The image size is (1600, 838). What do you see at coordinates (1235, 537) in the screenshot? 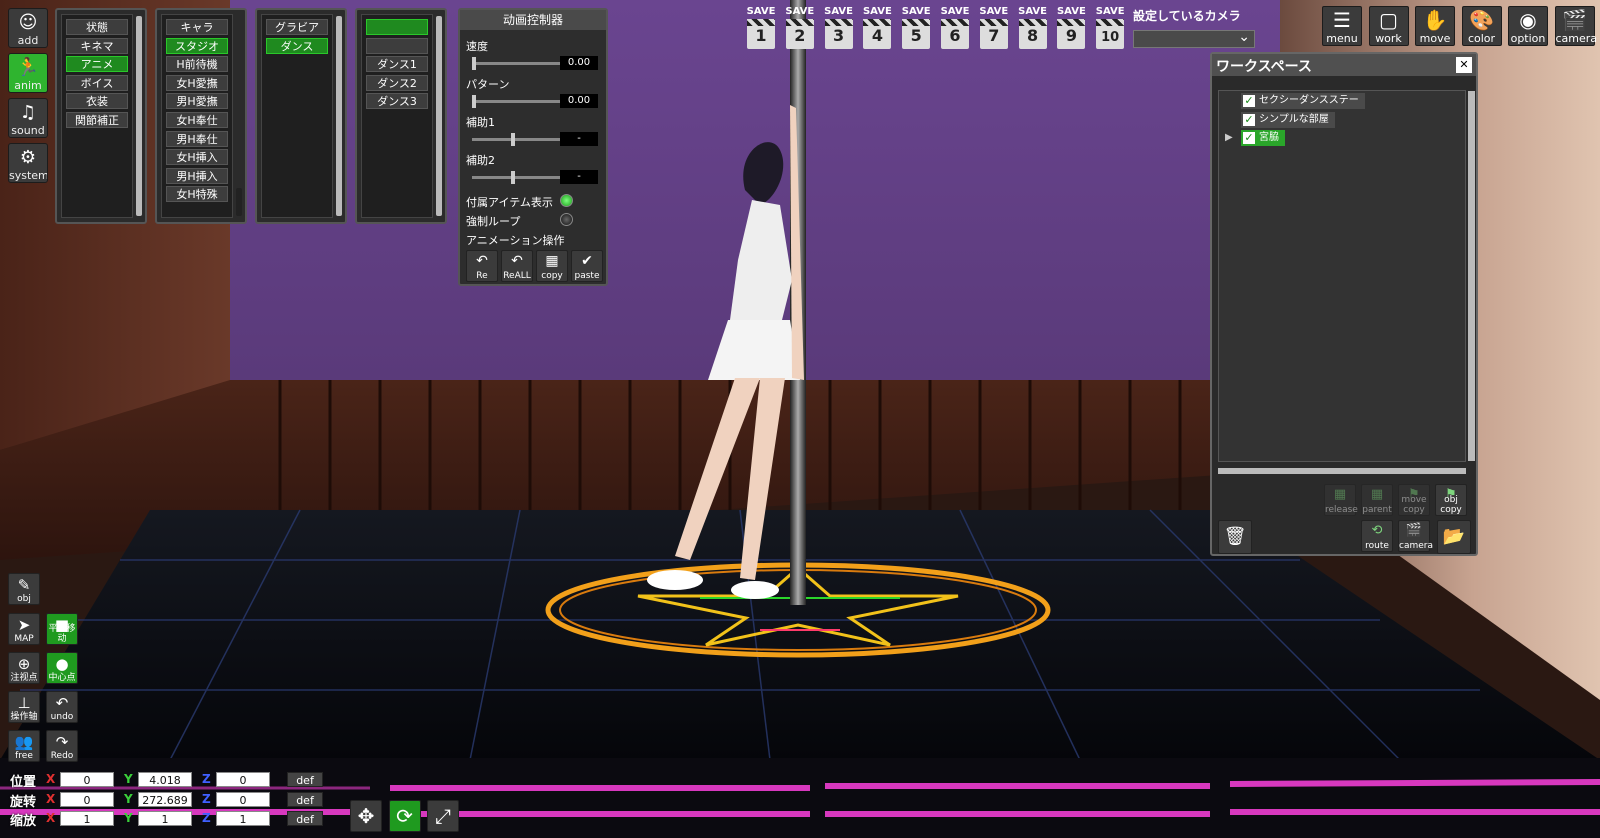
I see `delete-button: 🗑` at bounding box center [1235, 537].